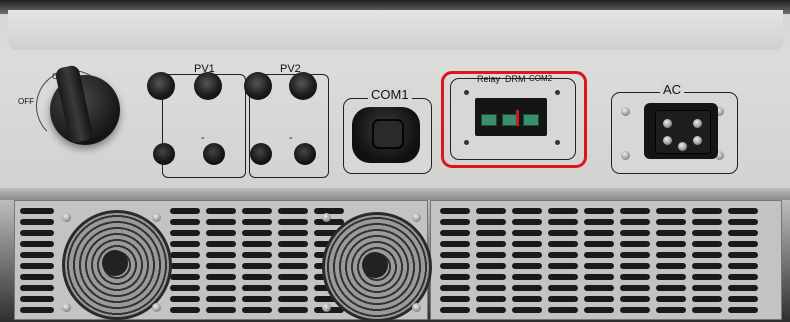 The width and height of the screenshot is (790, 322). I want to click on pv2-minus-label: -, so click(291, 138).